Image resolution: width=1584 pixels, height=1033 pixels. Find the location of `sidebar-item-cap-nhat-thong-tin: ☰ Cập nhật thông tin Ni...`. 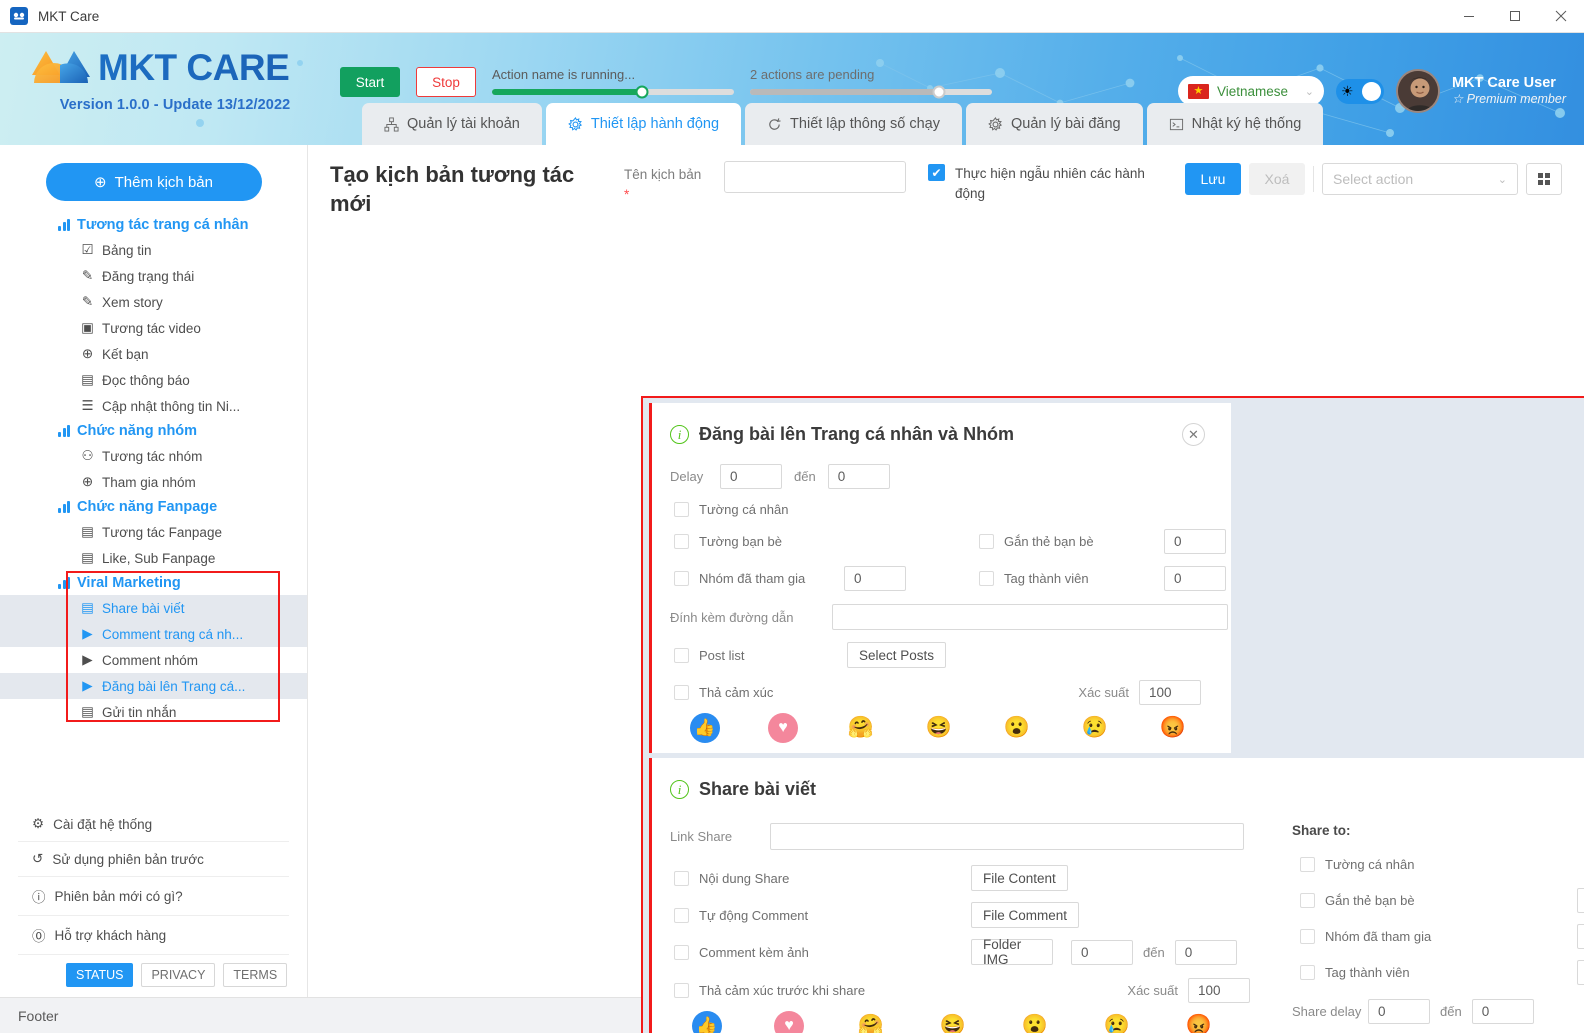

sidebar-item-cap-nhat-thong-tin: ☰ Cập nhật thông tin Ni... is located at coordinates (153, 406).